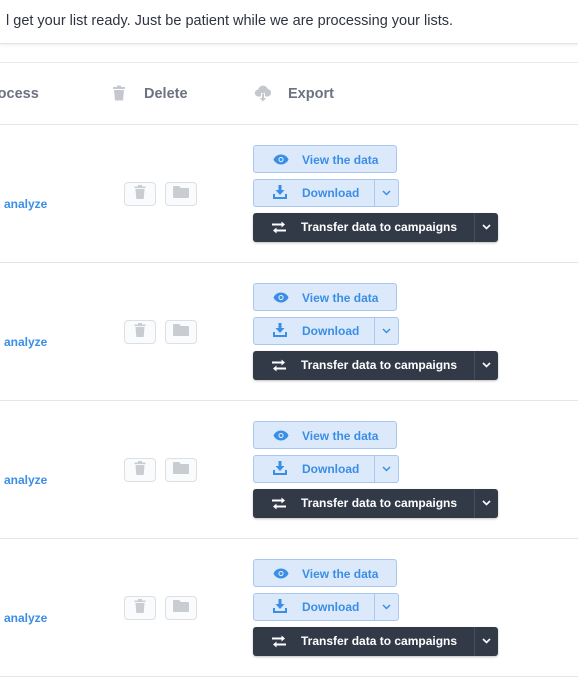  I want to click on cloud-download-icon, so click(263, 95).